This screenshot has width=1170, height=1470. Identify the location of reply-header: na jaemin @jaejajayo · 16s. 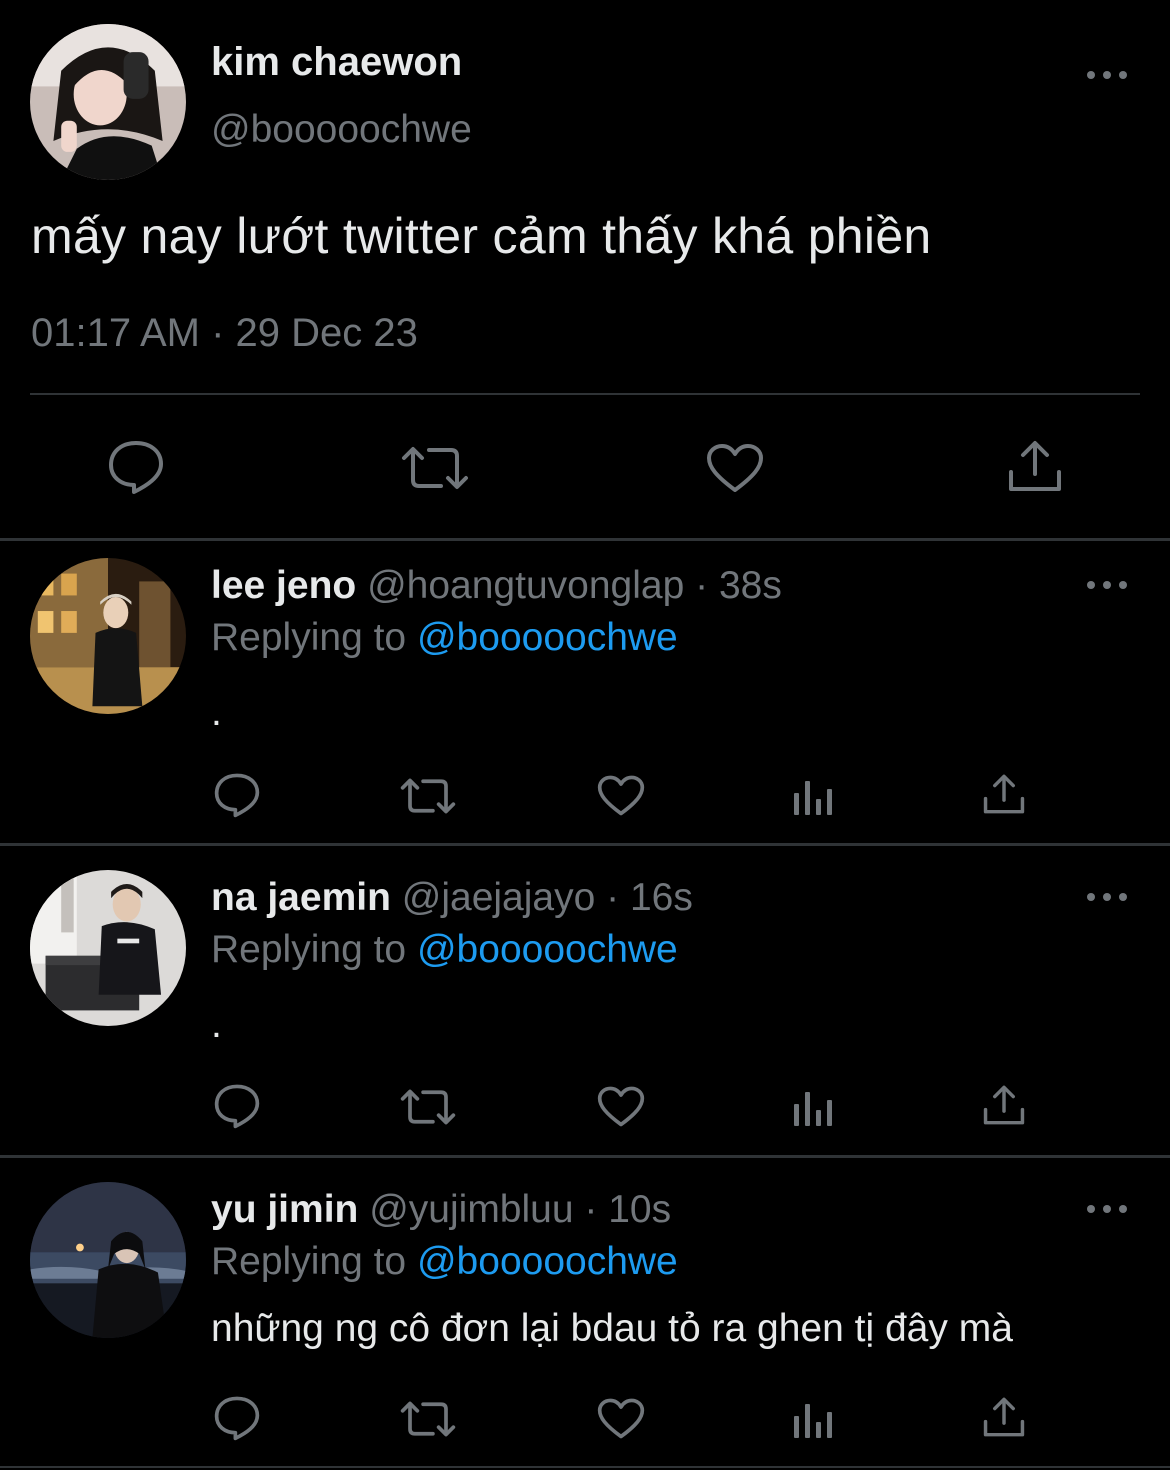
(452, 898).